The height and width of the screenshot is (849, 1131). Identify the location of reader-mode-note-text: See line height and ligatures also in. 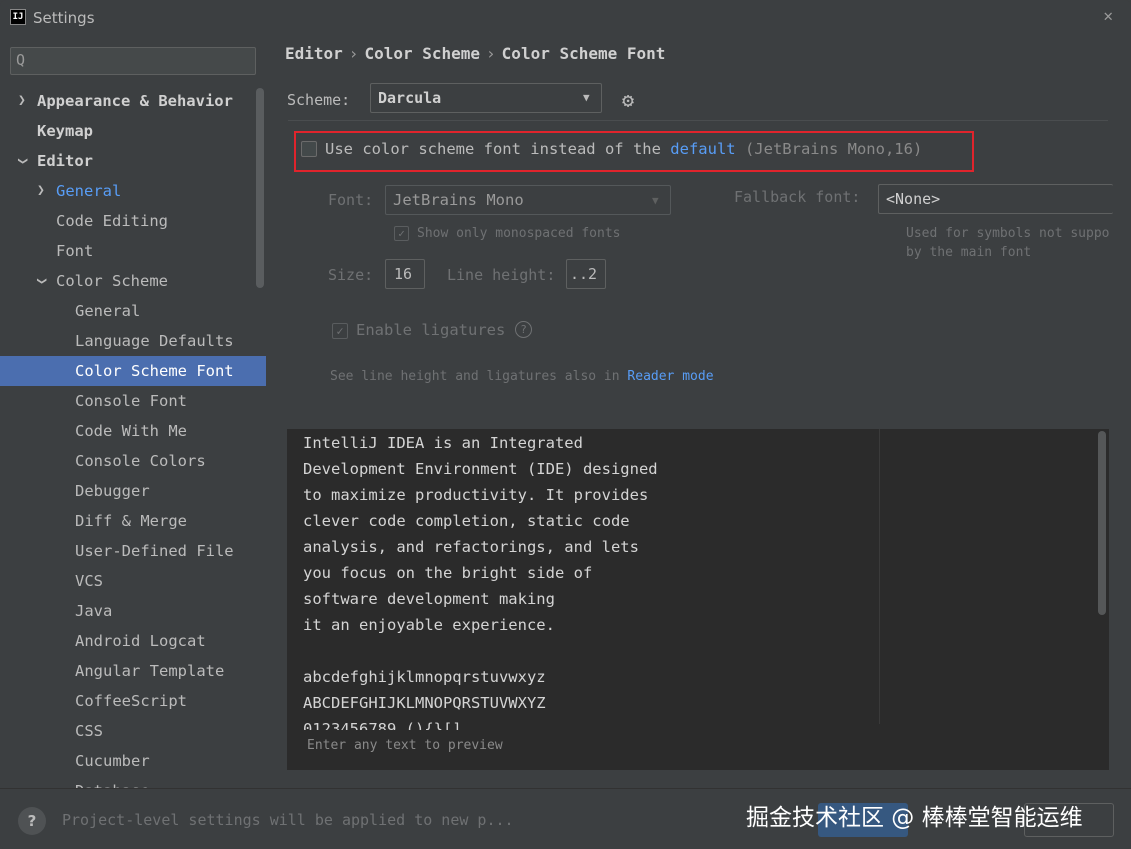
(475, 376).